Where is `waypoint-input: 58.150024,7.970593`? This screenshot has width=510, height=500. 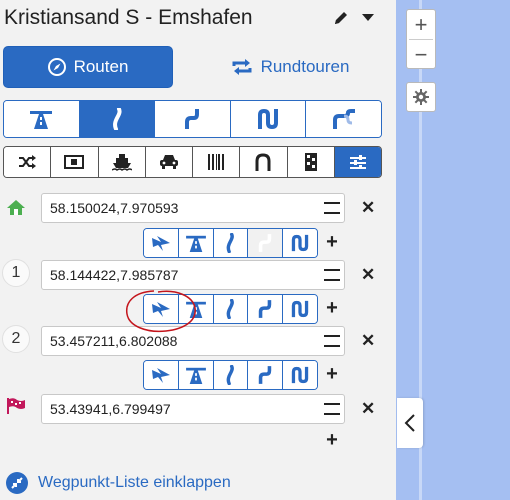
waypoint-input: 58.150024,7.970593 is located at coordinates (193, 208).